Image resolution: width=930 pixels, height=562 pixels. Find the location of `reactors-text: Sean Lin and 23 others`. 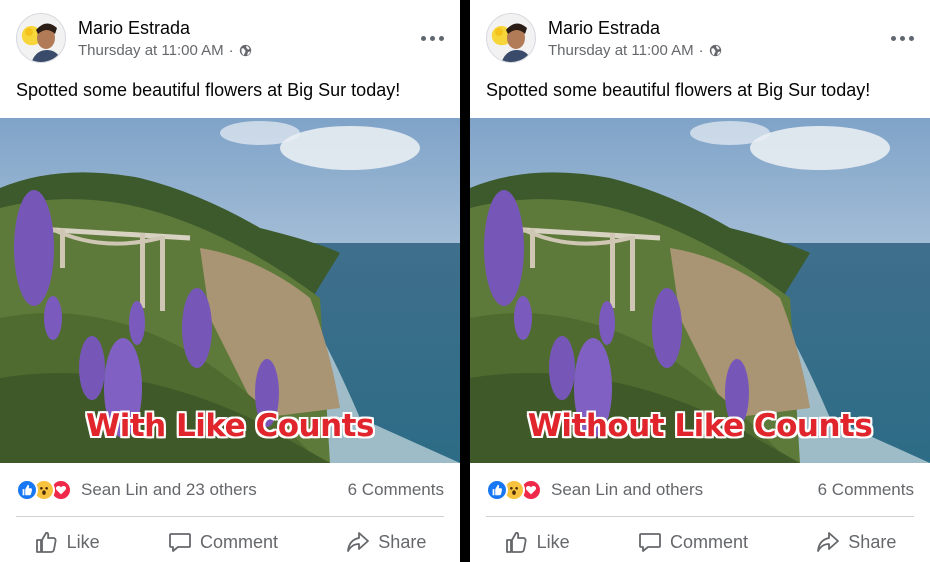

reactors-text: Sean Lin and 23 others is located at coordinates (169, 490).